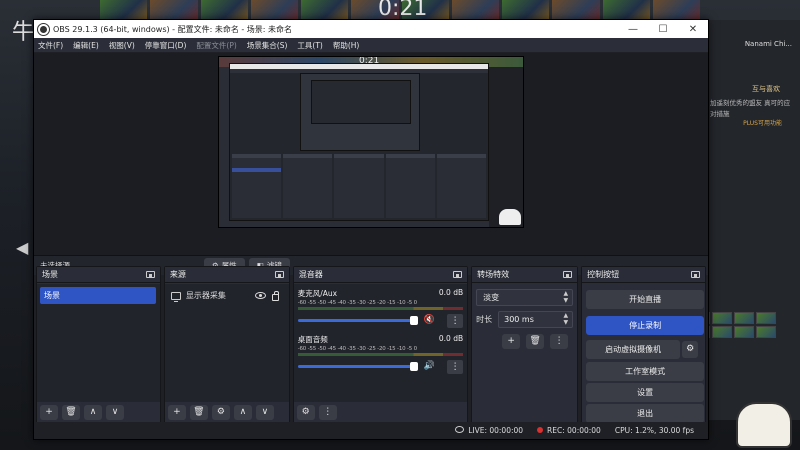 The width and height of the screenshot is (800, 450). What do you see at coordinates (645, 392) in the screenshot?
I see `settings-button: 设置` at bounding box center [645, 392].